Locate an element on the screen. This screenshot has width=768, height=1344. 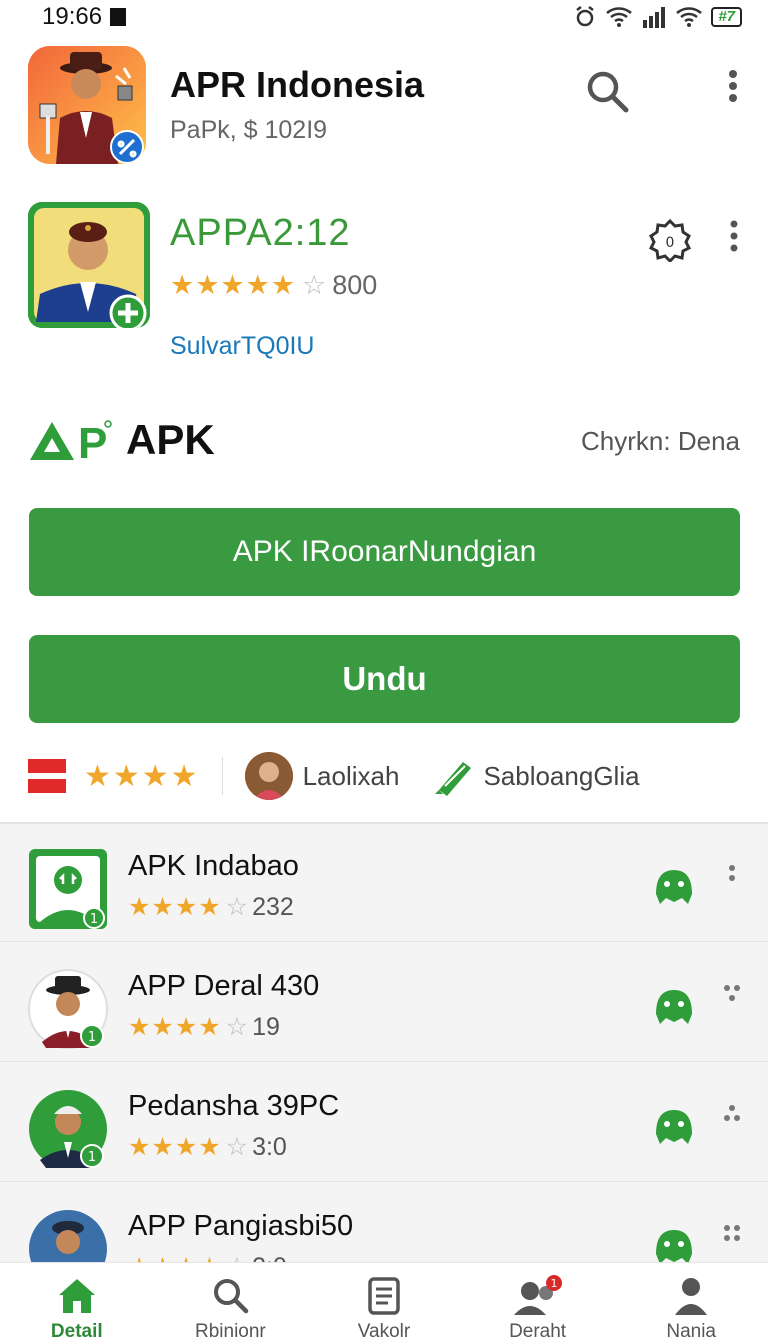
featured-rating-count: 800 is located at coordinates (355, 285).